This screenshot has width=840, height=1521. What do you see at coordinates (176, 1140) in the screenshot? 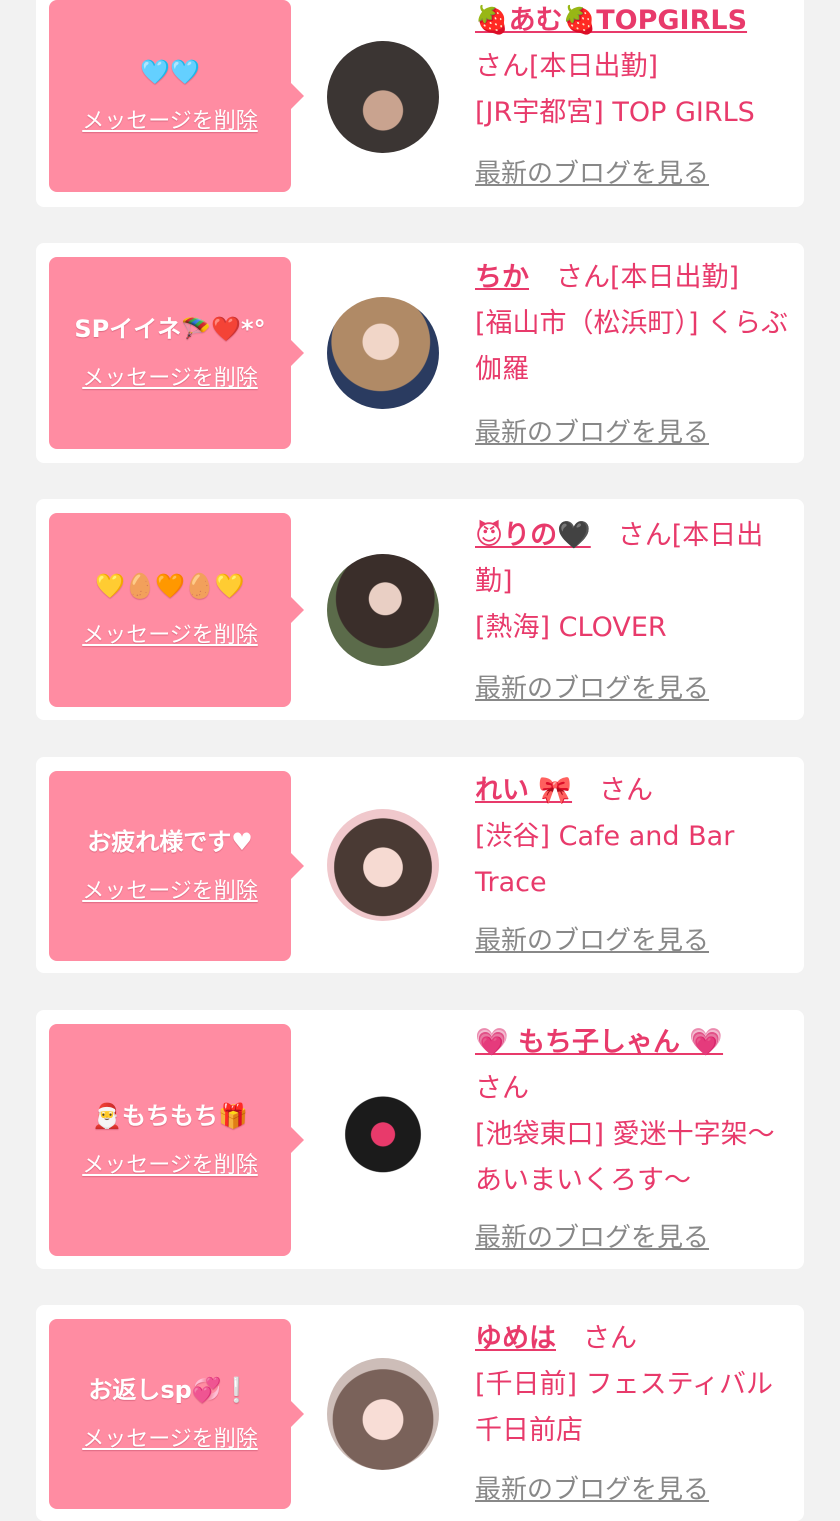
I see `message-bubble: 🎅もちもち🎁 メッセージを削除` at bounding box center [176, 1140].